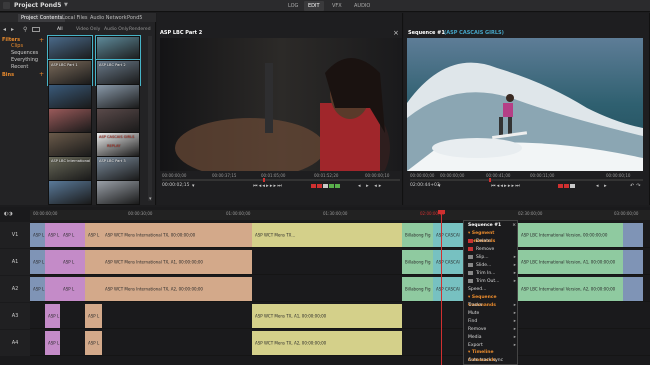 Image resolution: width=650 pixels, height=365 pixels. What do you see at coordinates (70, 168) in the screenshot?
I see `media-thumbnail: ASP LBC International` at bounding box center [70, 168].